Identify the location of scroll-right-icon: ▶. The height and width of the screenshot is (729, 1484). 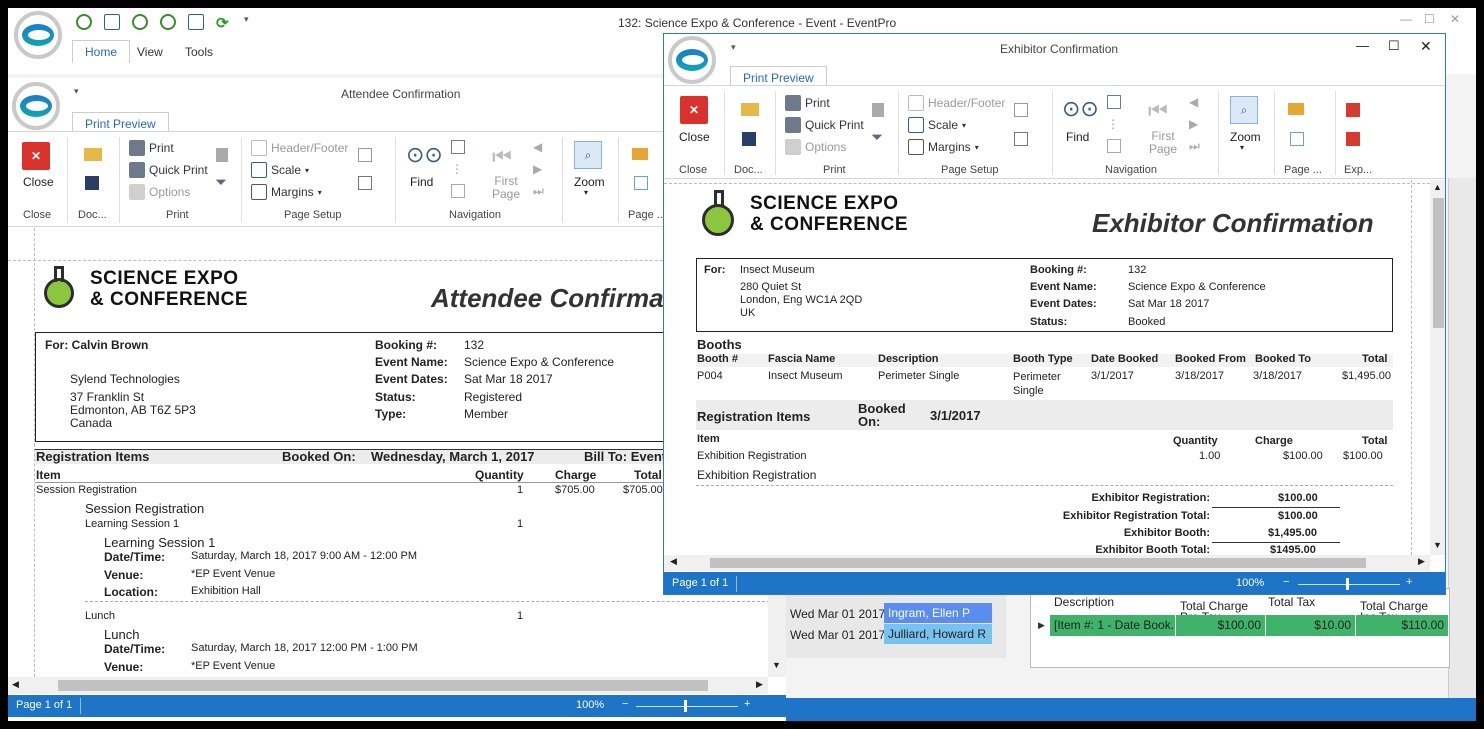
(1421, 561).